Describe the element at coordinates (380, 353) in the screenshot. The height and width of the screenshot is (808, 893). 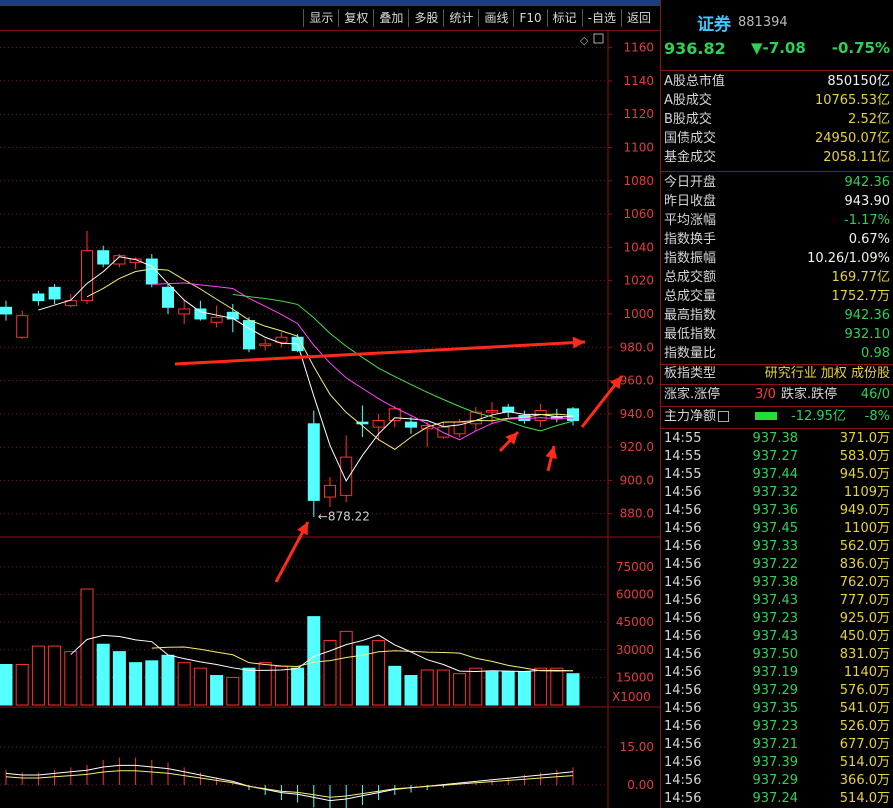
I see `arrow-resistance-shaft` at that location.